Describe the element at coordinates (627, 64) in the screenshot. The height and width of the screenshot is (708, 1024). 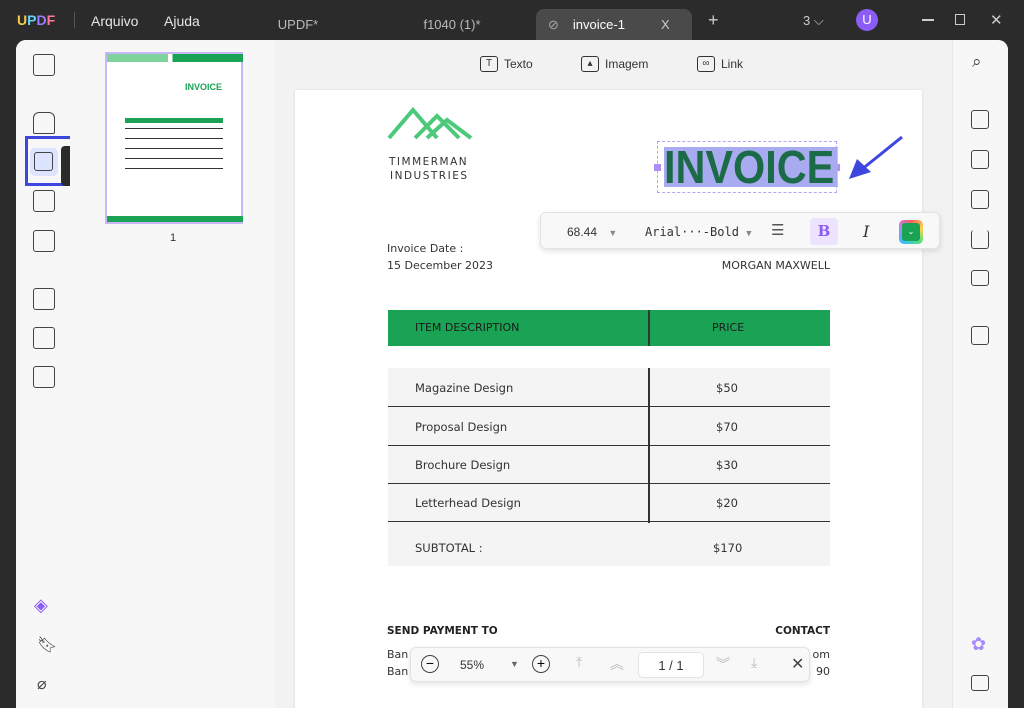
I see `label: Imagem` at that location.